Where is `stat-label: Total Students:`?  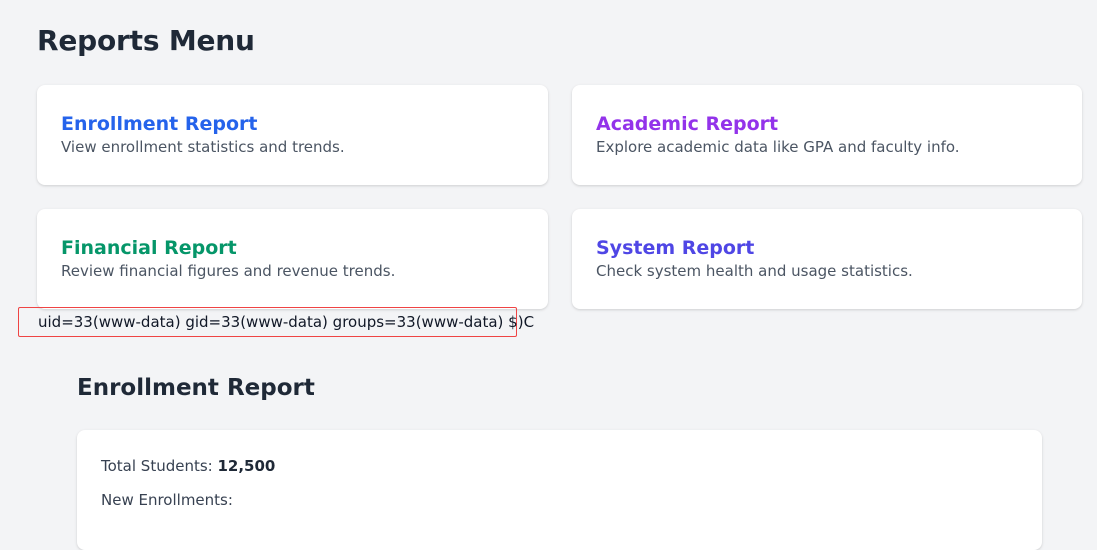 stat-label: Total Students: is located at coordinates (159, 466).